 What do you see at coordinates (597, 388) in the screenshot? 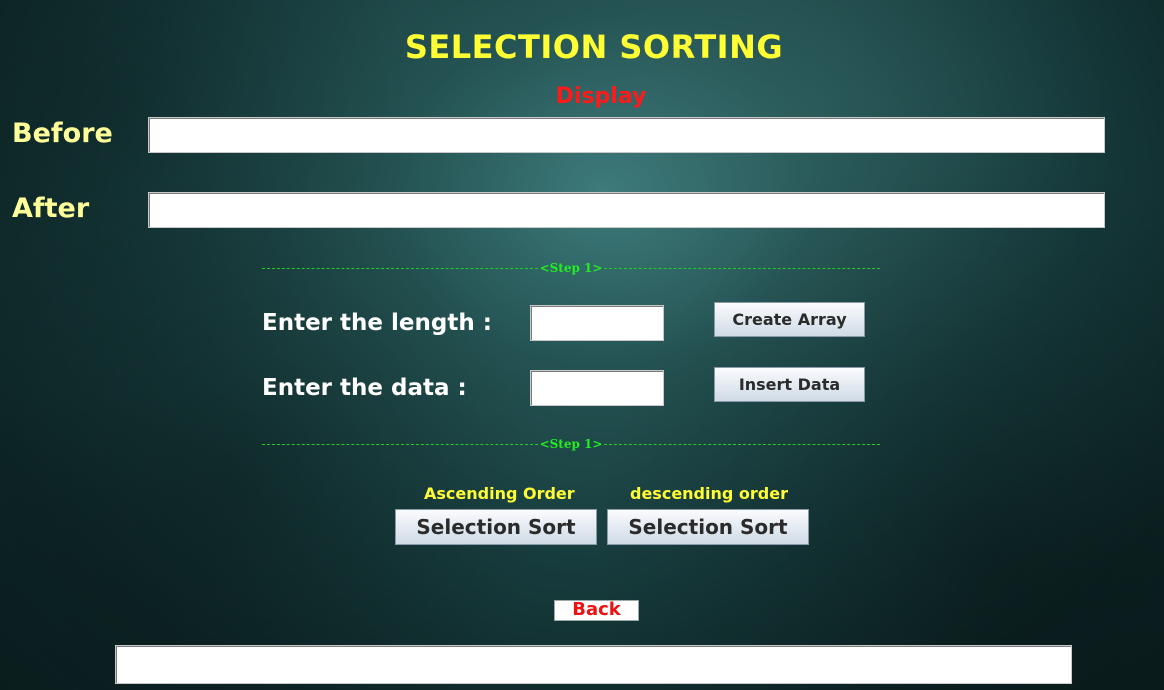
I see `data-input` at bounding box center [597, 388].